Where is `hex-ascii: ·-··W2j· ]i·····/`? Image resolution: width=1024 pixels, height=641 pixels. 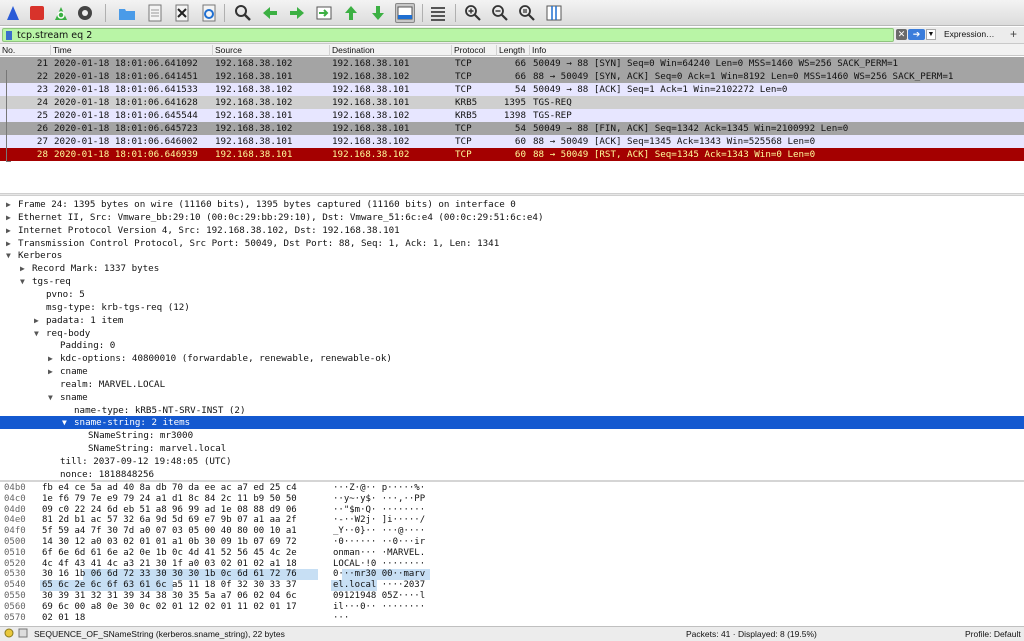
hex-ascii: ·-··W2j· ]i·····/ is located at coordinates (379, 520).